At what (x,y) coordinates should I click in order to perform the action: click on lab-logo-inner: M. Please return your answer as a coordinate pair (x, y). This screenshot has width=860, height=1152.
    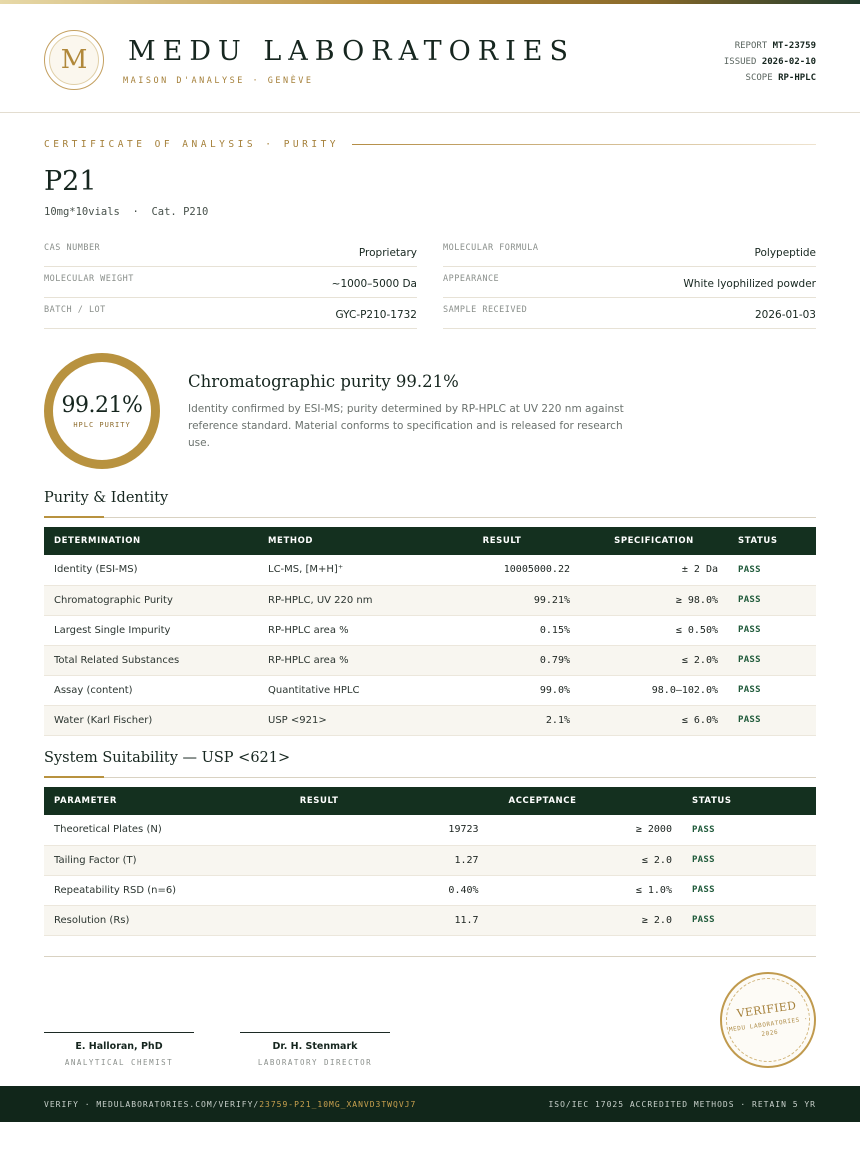
    Looking at the image, I should click on (74, 60).